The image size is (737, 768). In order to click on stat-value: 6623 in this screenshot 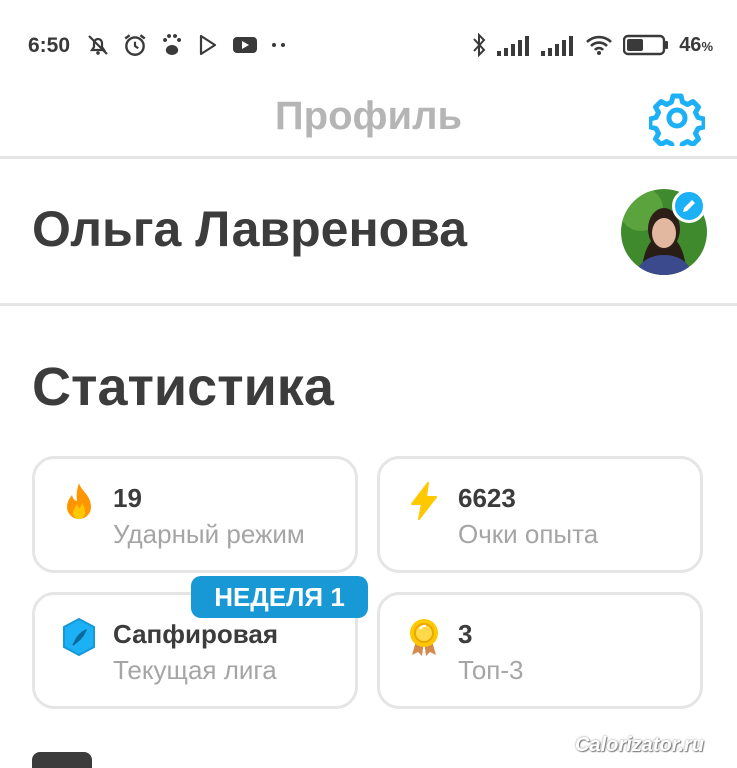, I will do `click(487, 498)`.